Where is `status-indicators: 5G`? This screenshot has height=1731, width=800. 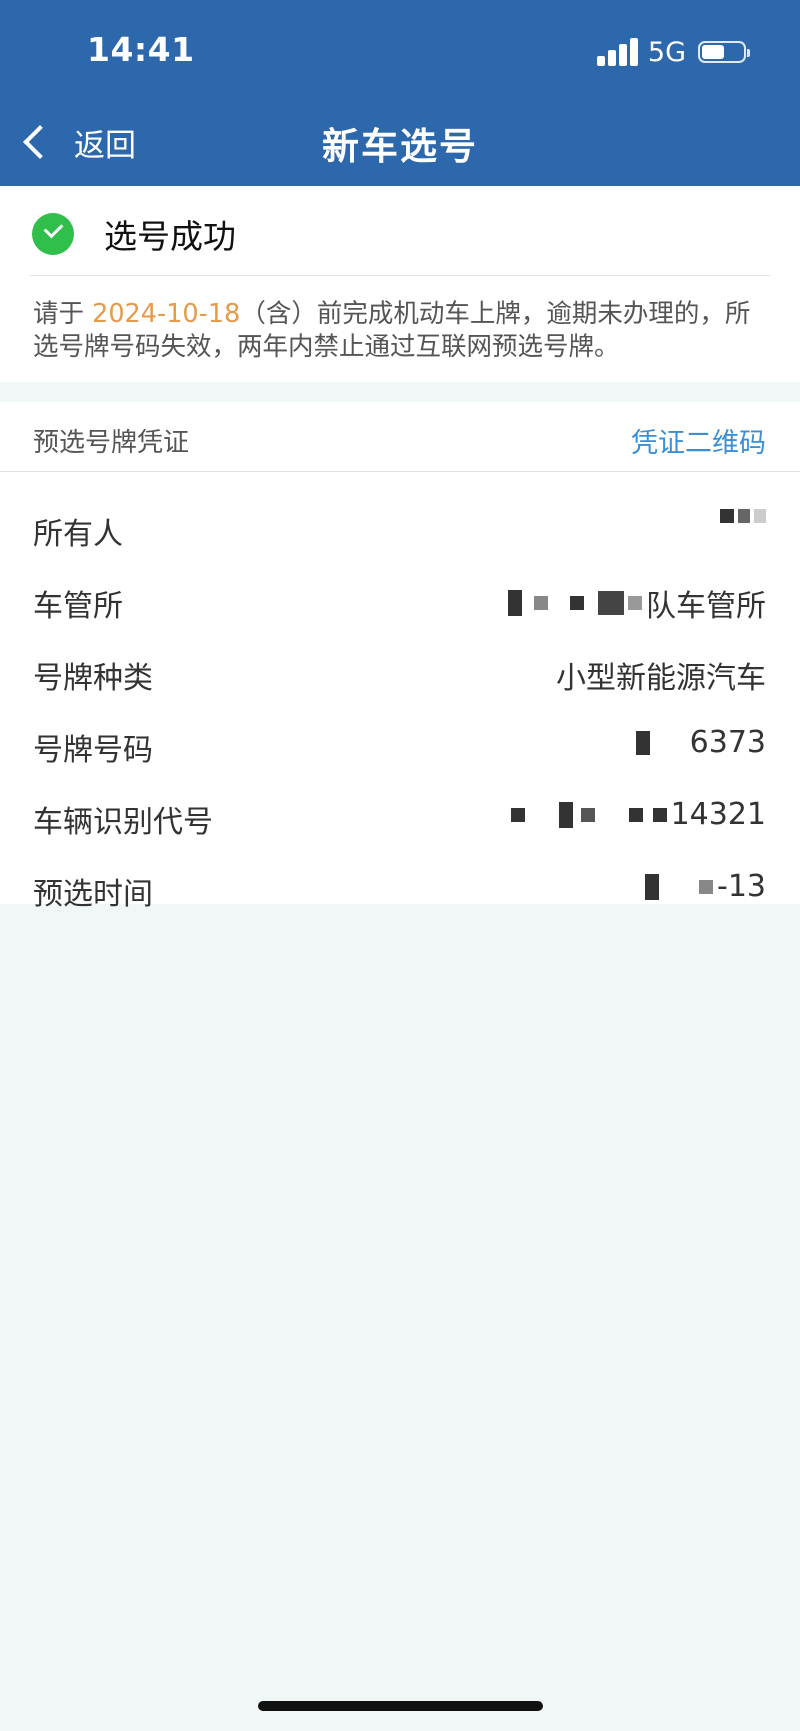 status-indicators: 5G is located at coordinates (673, 52).